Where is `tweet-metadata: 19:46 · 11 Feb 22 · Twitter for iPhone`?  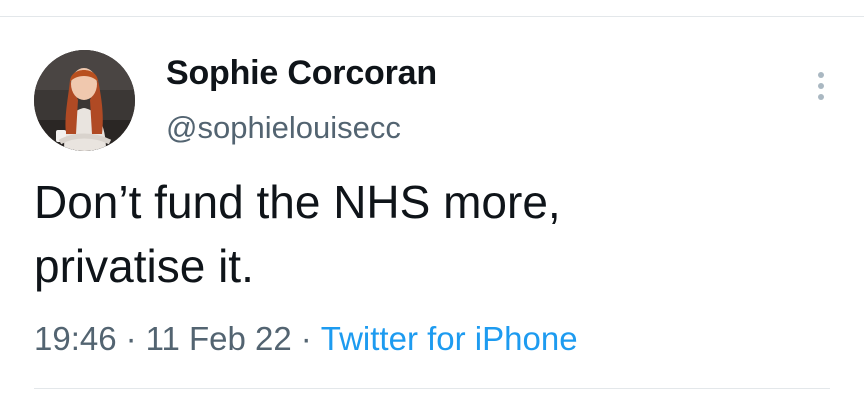
tweet-metadata: 19:46 · 11 Feb 22 · Twitter for iPhone is located at coordinates (306, 339).